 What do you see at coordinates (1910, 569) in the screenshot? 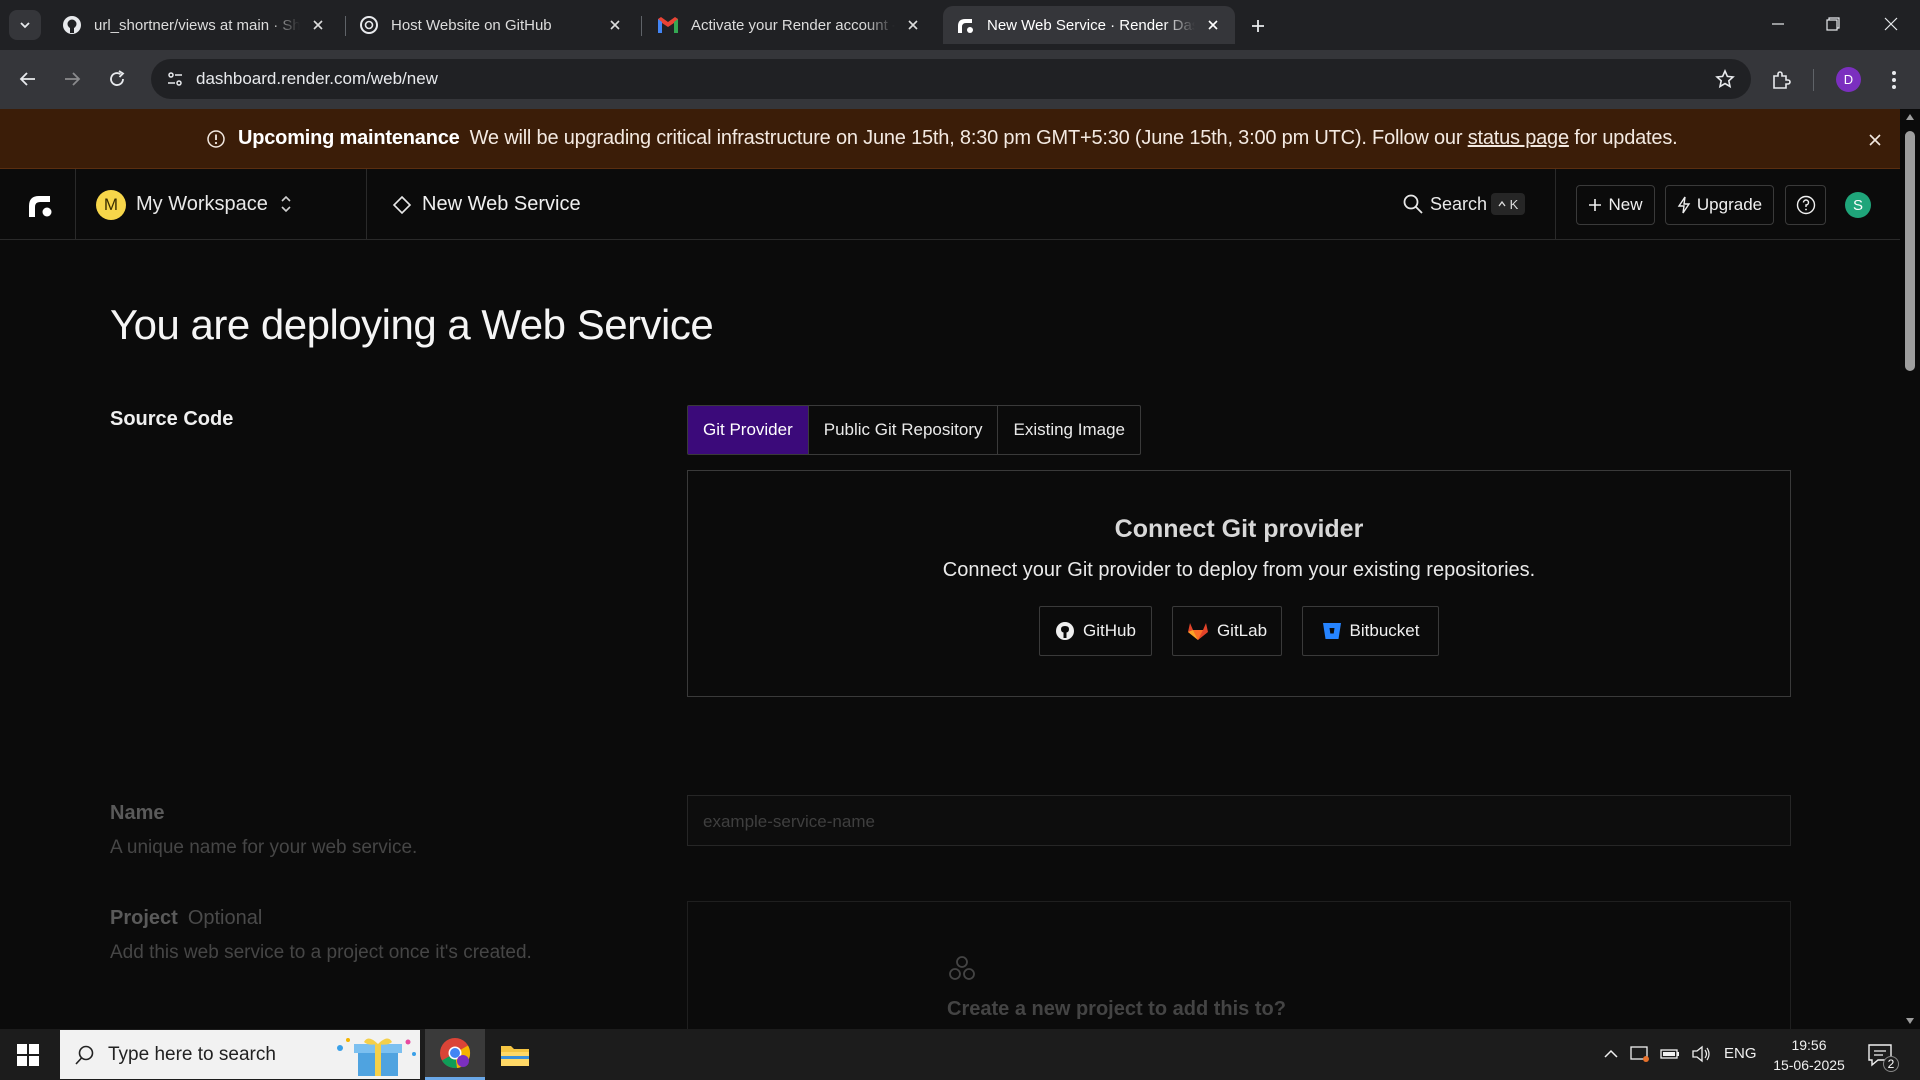
I see `page-scrollbar` at bounding box center [1910, 569].